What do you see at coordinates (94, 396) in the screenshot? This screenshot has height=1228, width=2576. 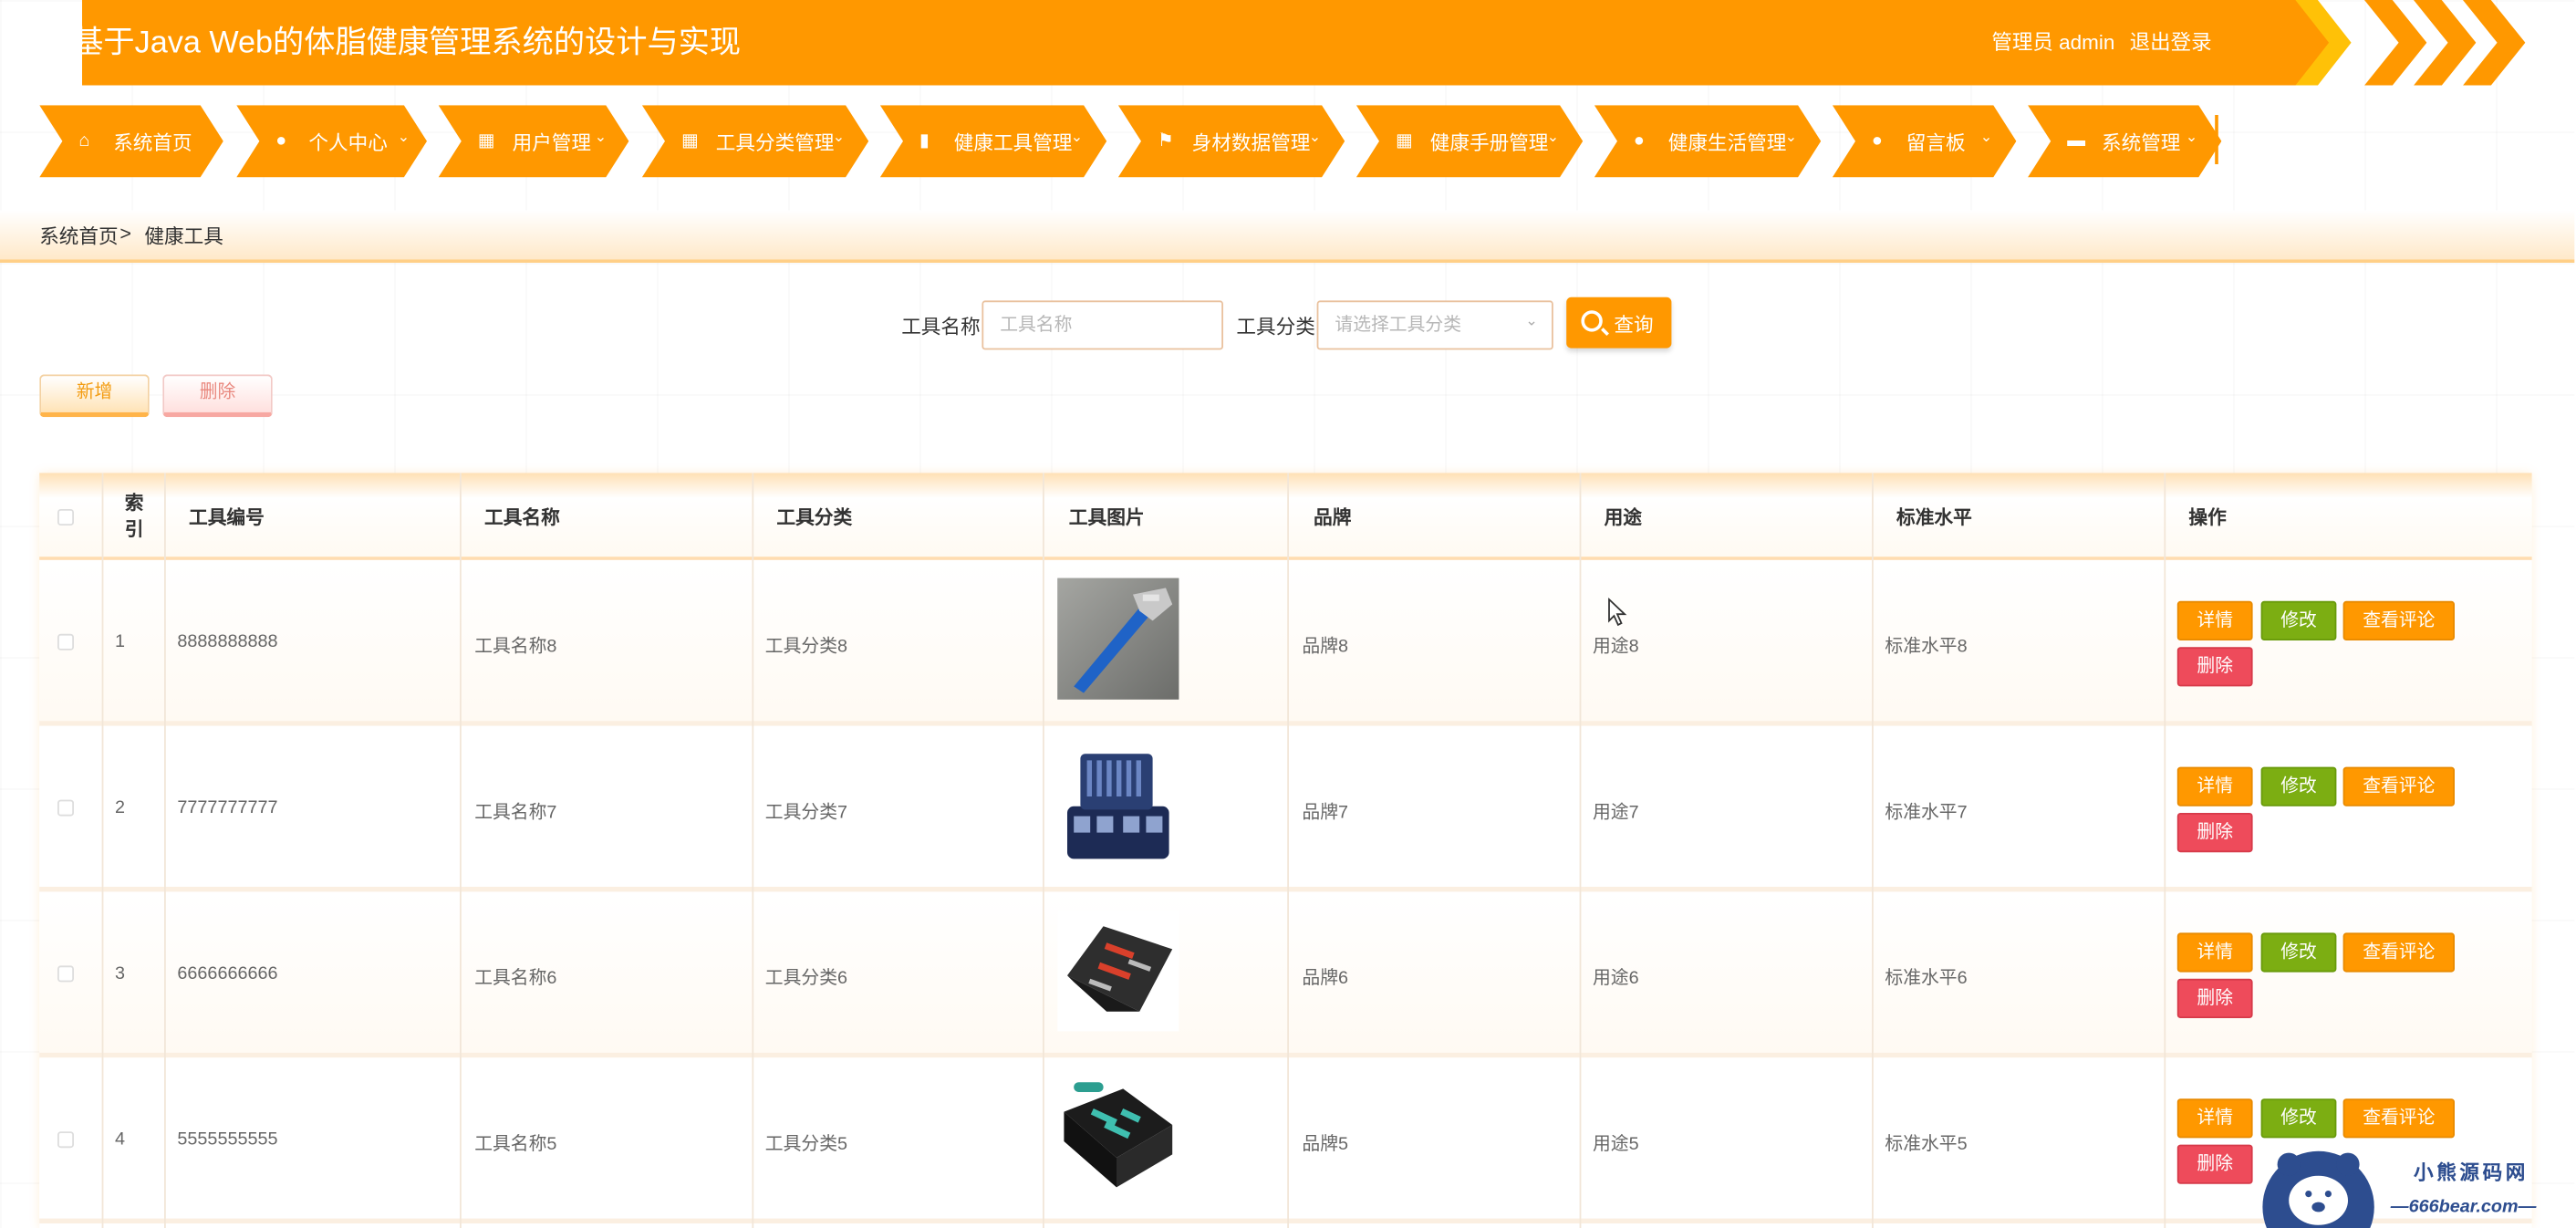 I see `add-button: 新增` at bounding box center [94, 396].